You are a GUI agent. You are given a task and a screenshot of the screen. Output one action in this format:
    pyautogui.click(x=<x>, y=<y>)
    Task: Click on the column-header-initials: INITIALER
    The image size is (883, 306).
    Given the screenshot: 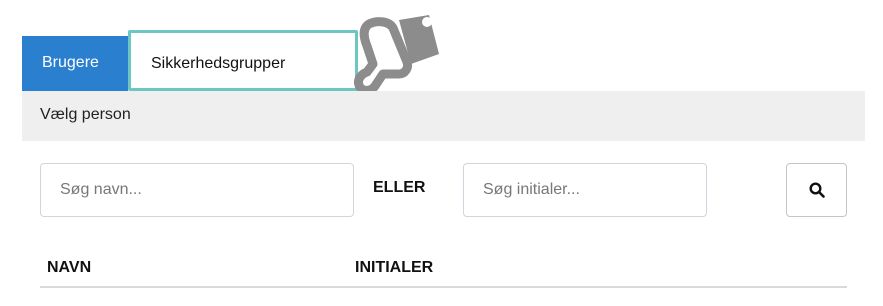 What is the action you would take?
    pyautogui.click(x=394, y=268)
    